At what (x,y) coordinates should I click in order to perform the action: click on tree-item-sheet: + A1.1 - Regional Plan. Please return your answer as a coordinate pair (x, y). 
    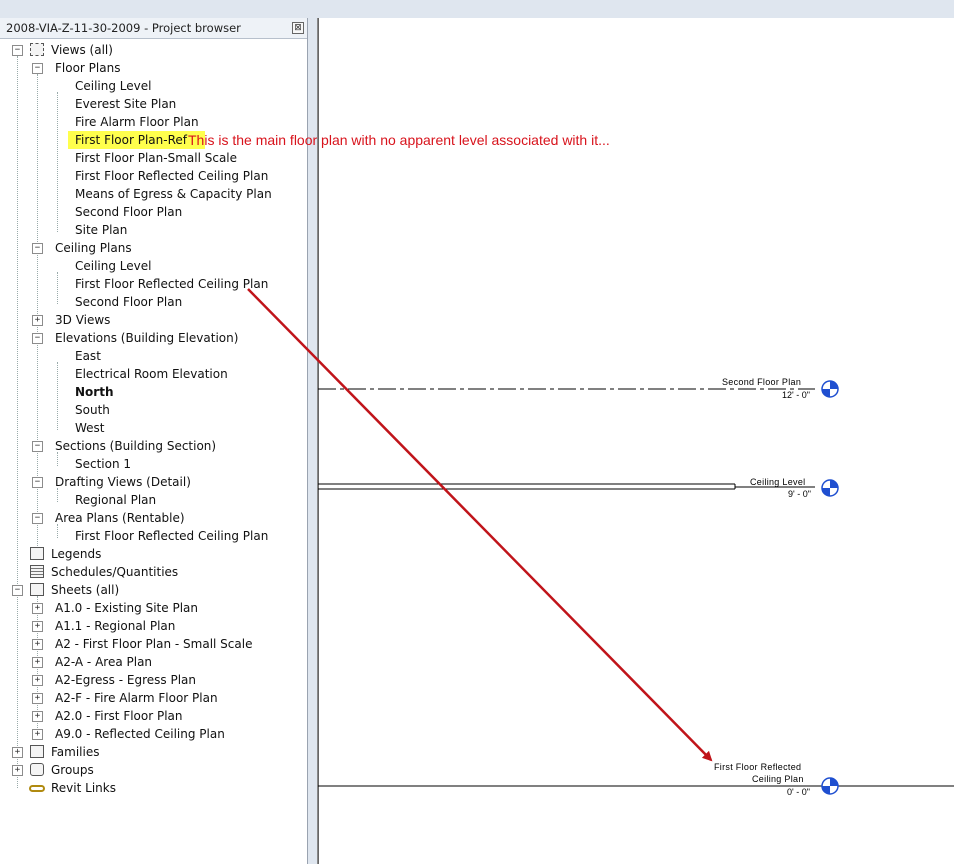
    Looking at the image, I should click on (150, 626).